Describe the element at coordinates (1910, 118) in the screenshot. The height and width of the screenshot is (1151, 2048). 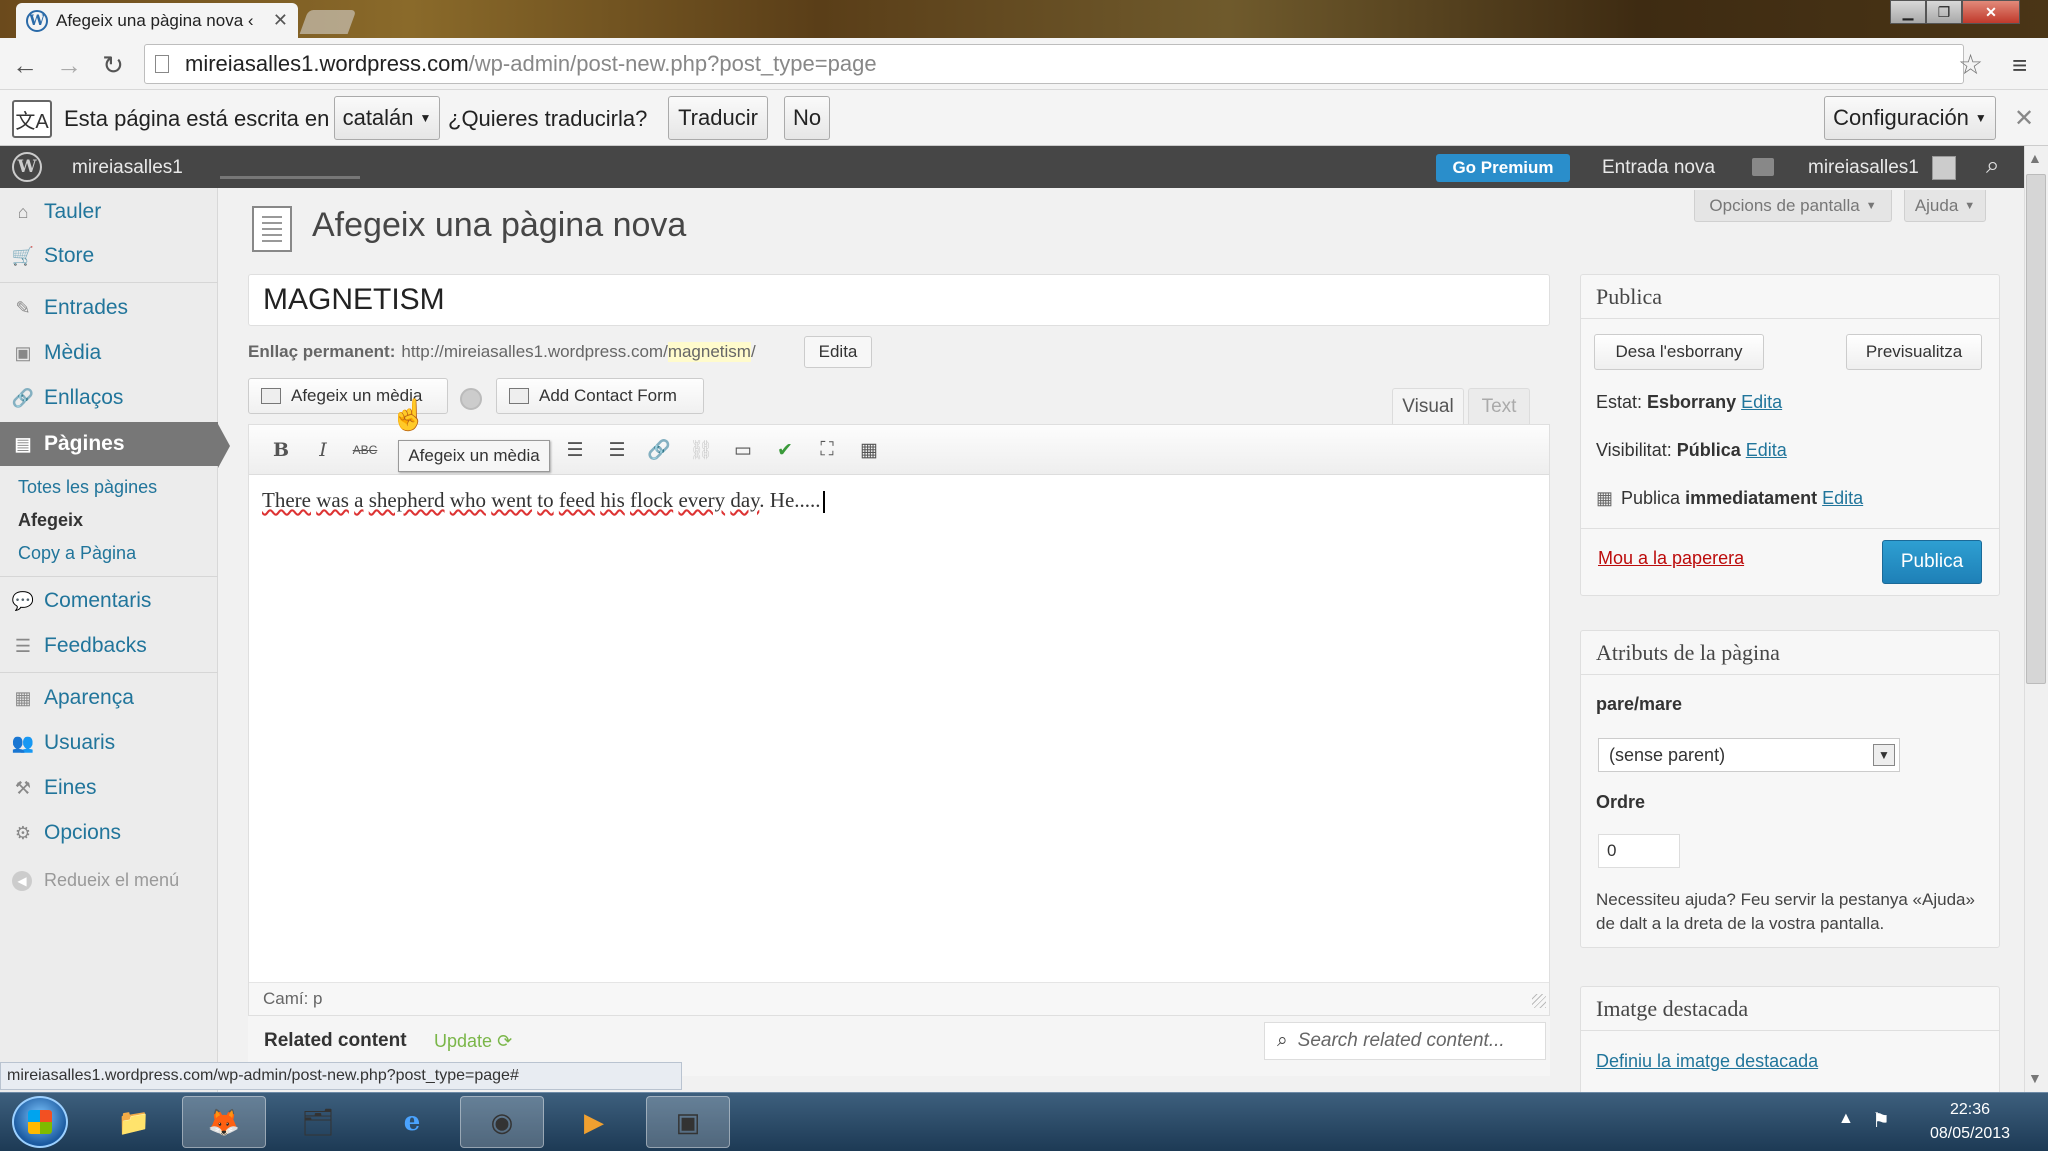
I see `translate-config-button: Configuración ▼` at that location.